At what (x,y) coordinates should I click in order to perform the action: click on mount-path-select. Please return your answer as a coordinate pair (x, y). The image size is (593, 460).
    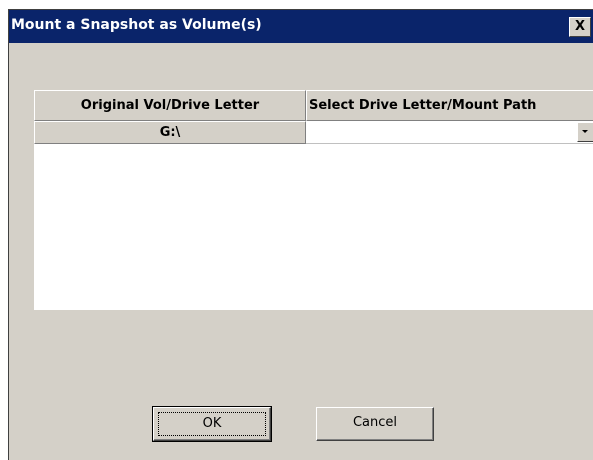
    Looking at the image, I should click on (449, 132).